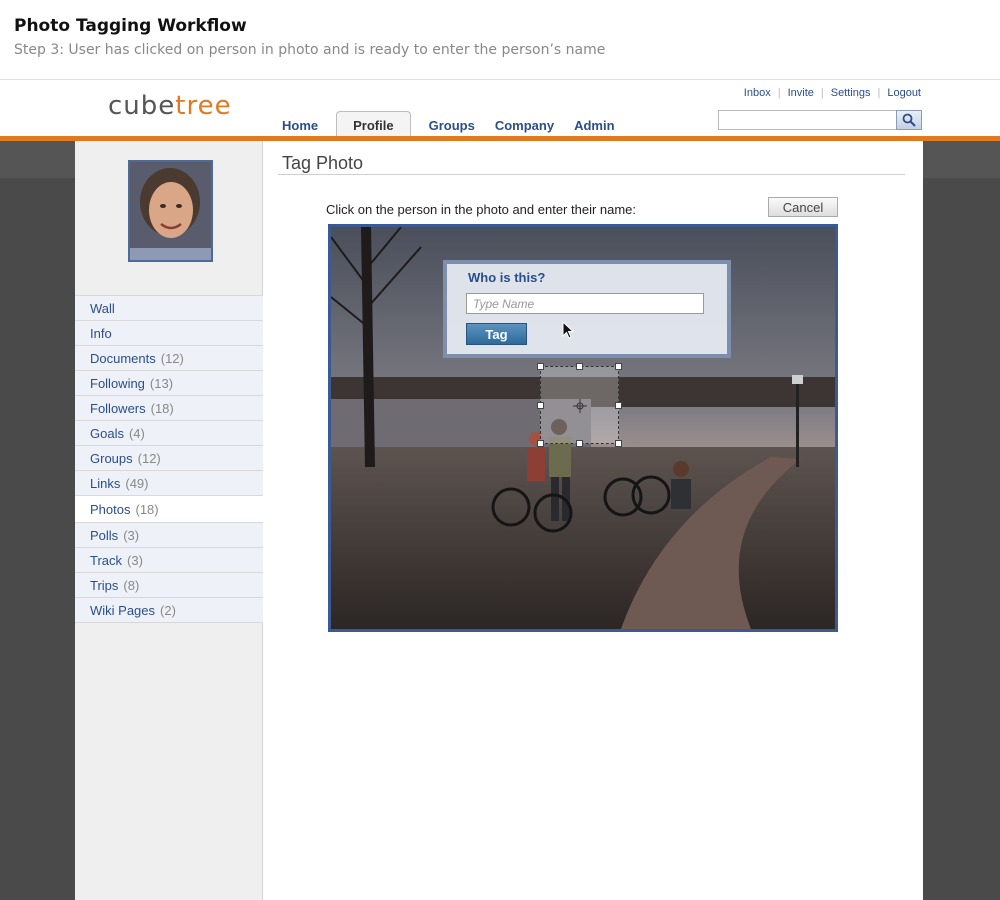 Image resolution: width=1000 pixels, height=900 pixels. What do you see at coordinates (591, 174) in the screenshot?
I see `title-divider` at bounding box center [591, 174].